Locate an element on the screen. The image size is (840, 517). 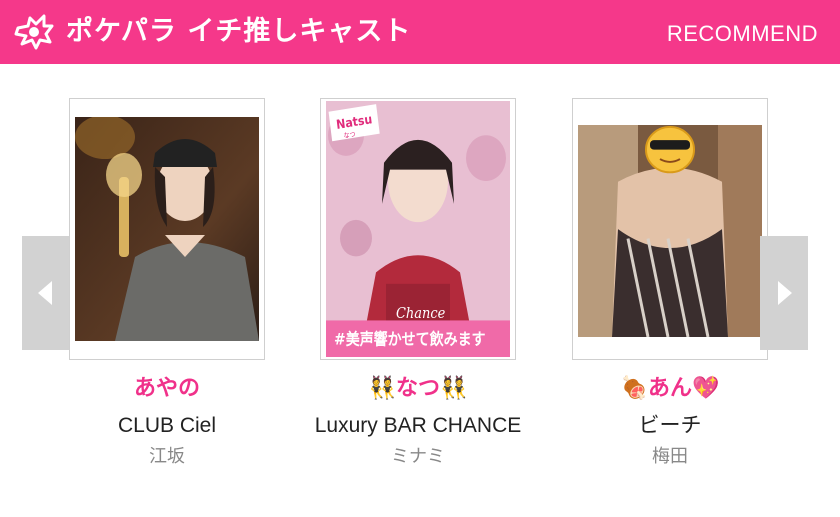
cast-name: あやの is located at coordinates (167, 389).